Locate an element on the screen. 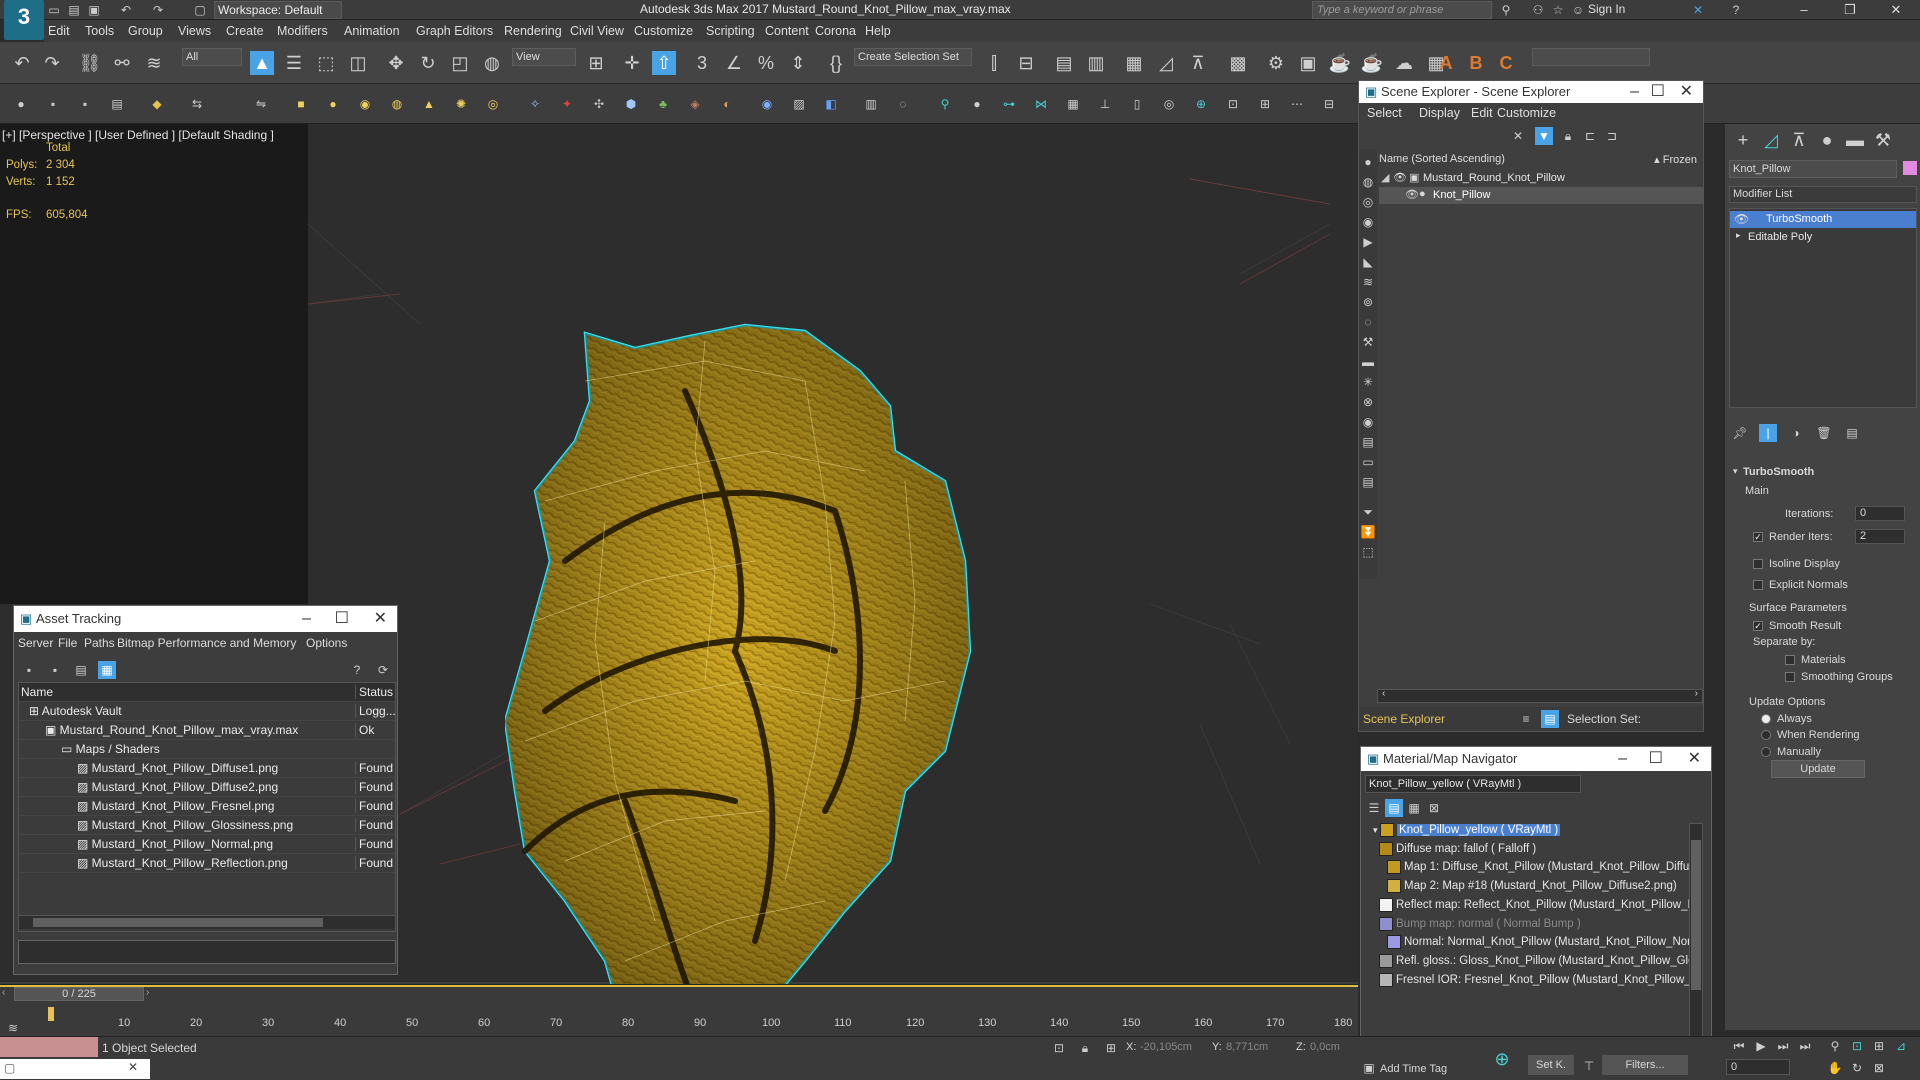 This screenshot has width=1920, height=1080. snaps-toggle-icon: 3 is located at coordinates (702, 63).